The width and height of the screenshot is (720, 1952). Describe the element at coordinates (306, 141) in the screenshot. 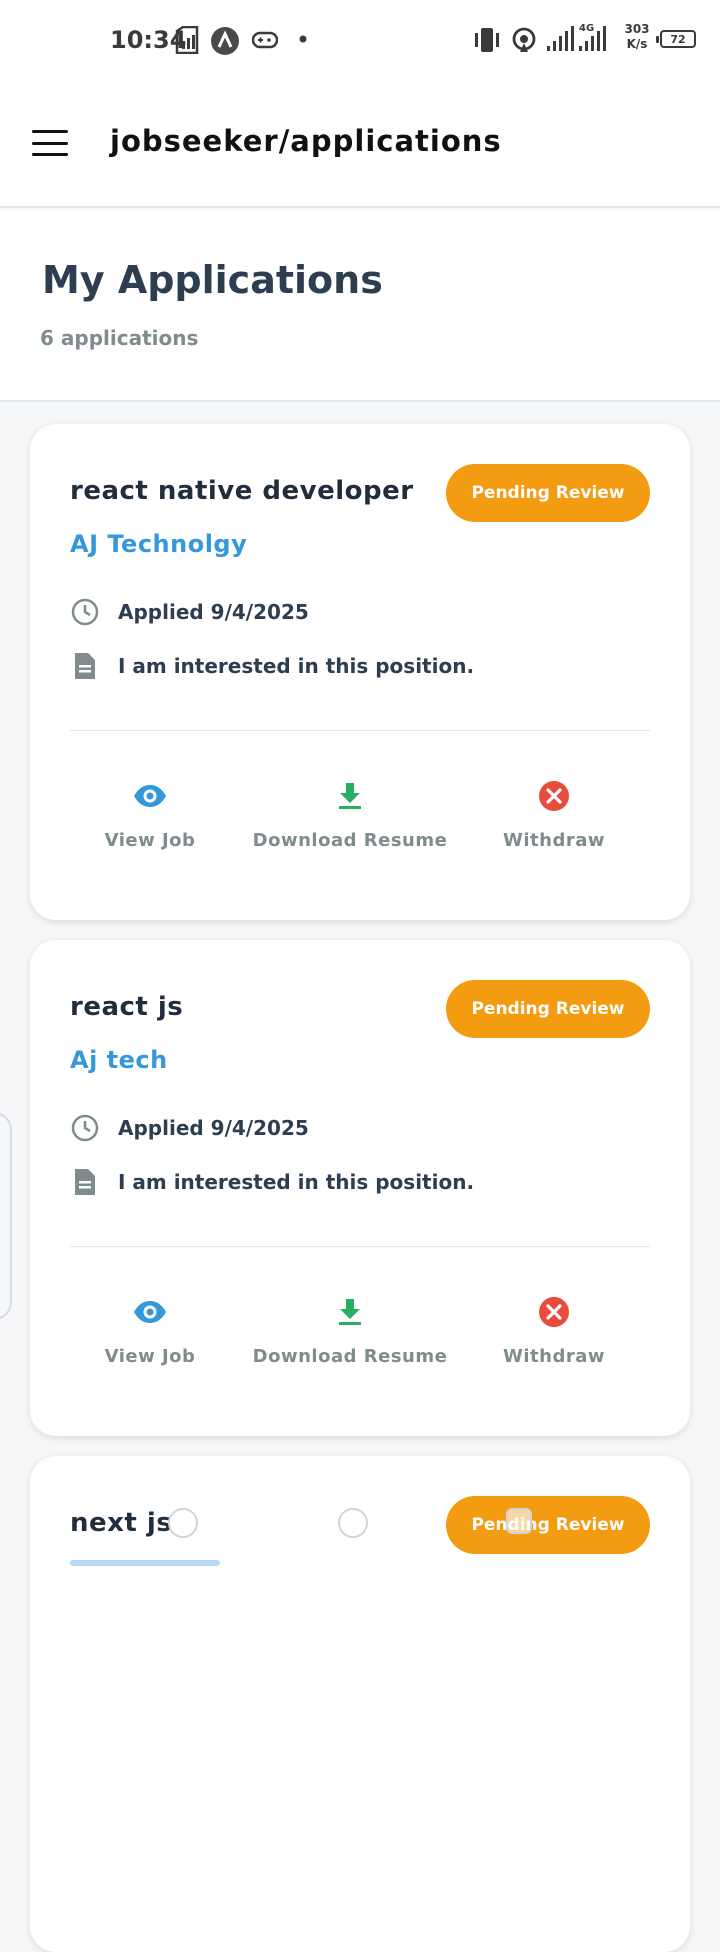

I see `app-bar-title: jobseeker/applications` at that location.